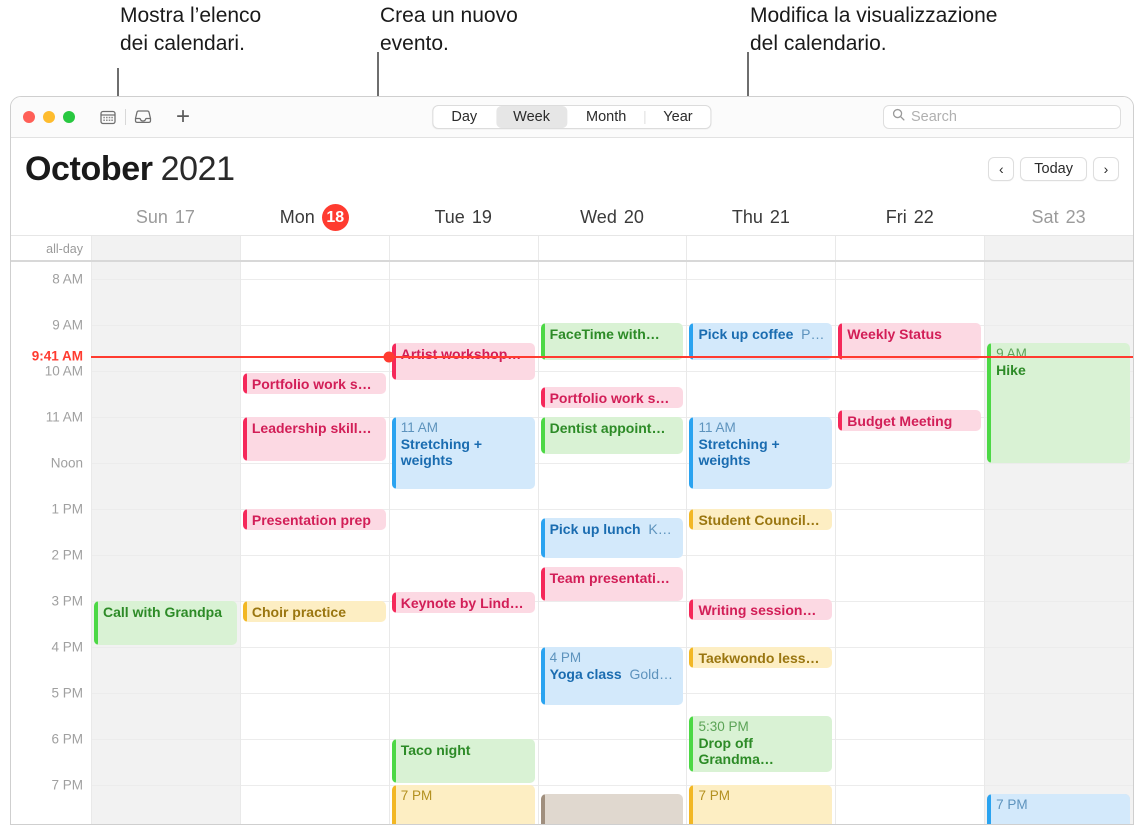 This screenshot has width=1144, height=825. I want to click on search-field: Search, so click(1002, 117).